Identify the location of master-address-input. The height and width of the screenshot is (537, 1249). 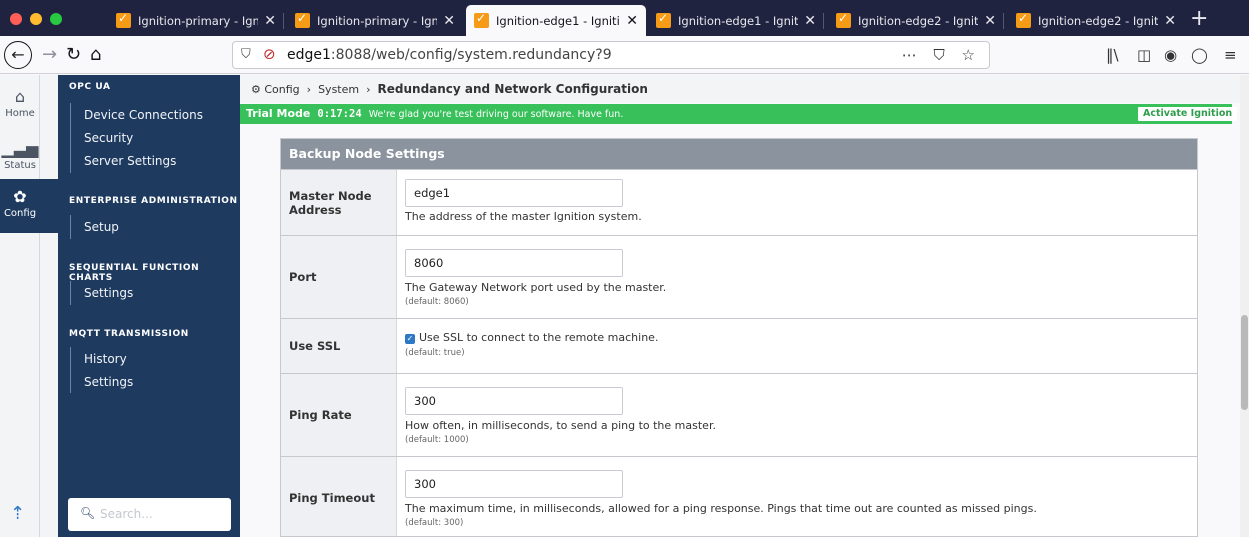
(514, 193).